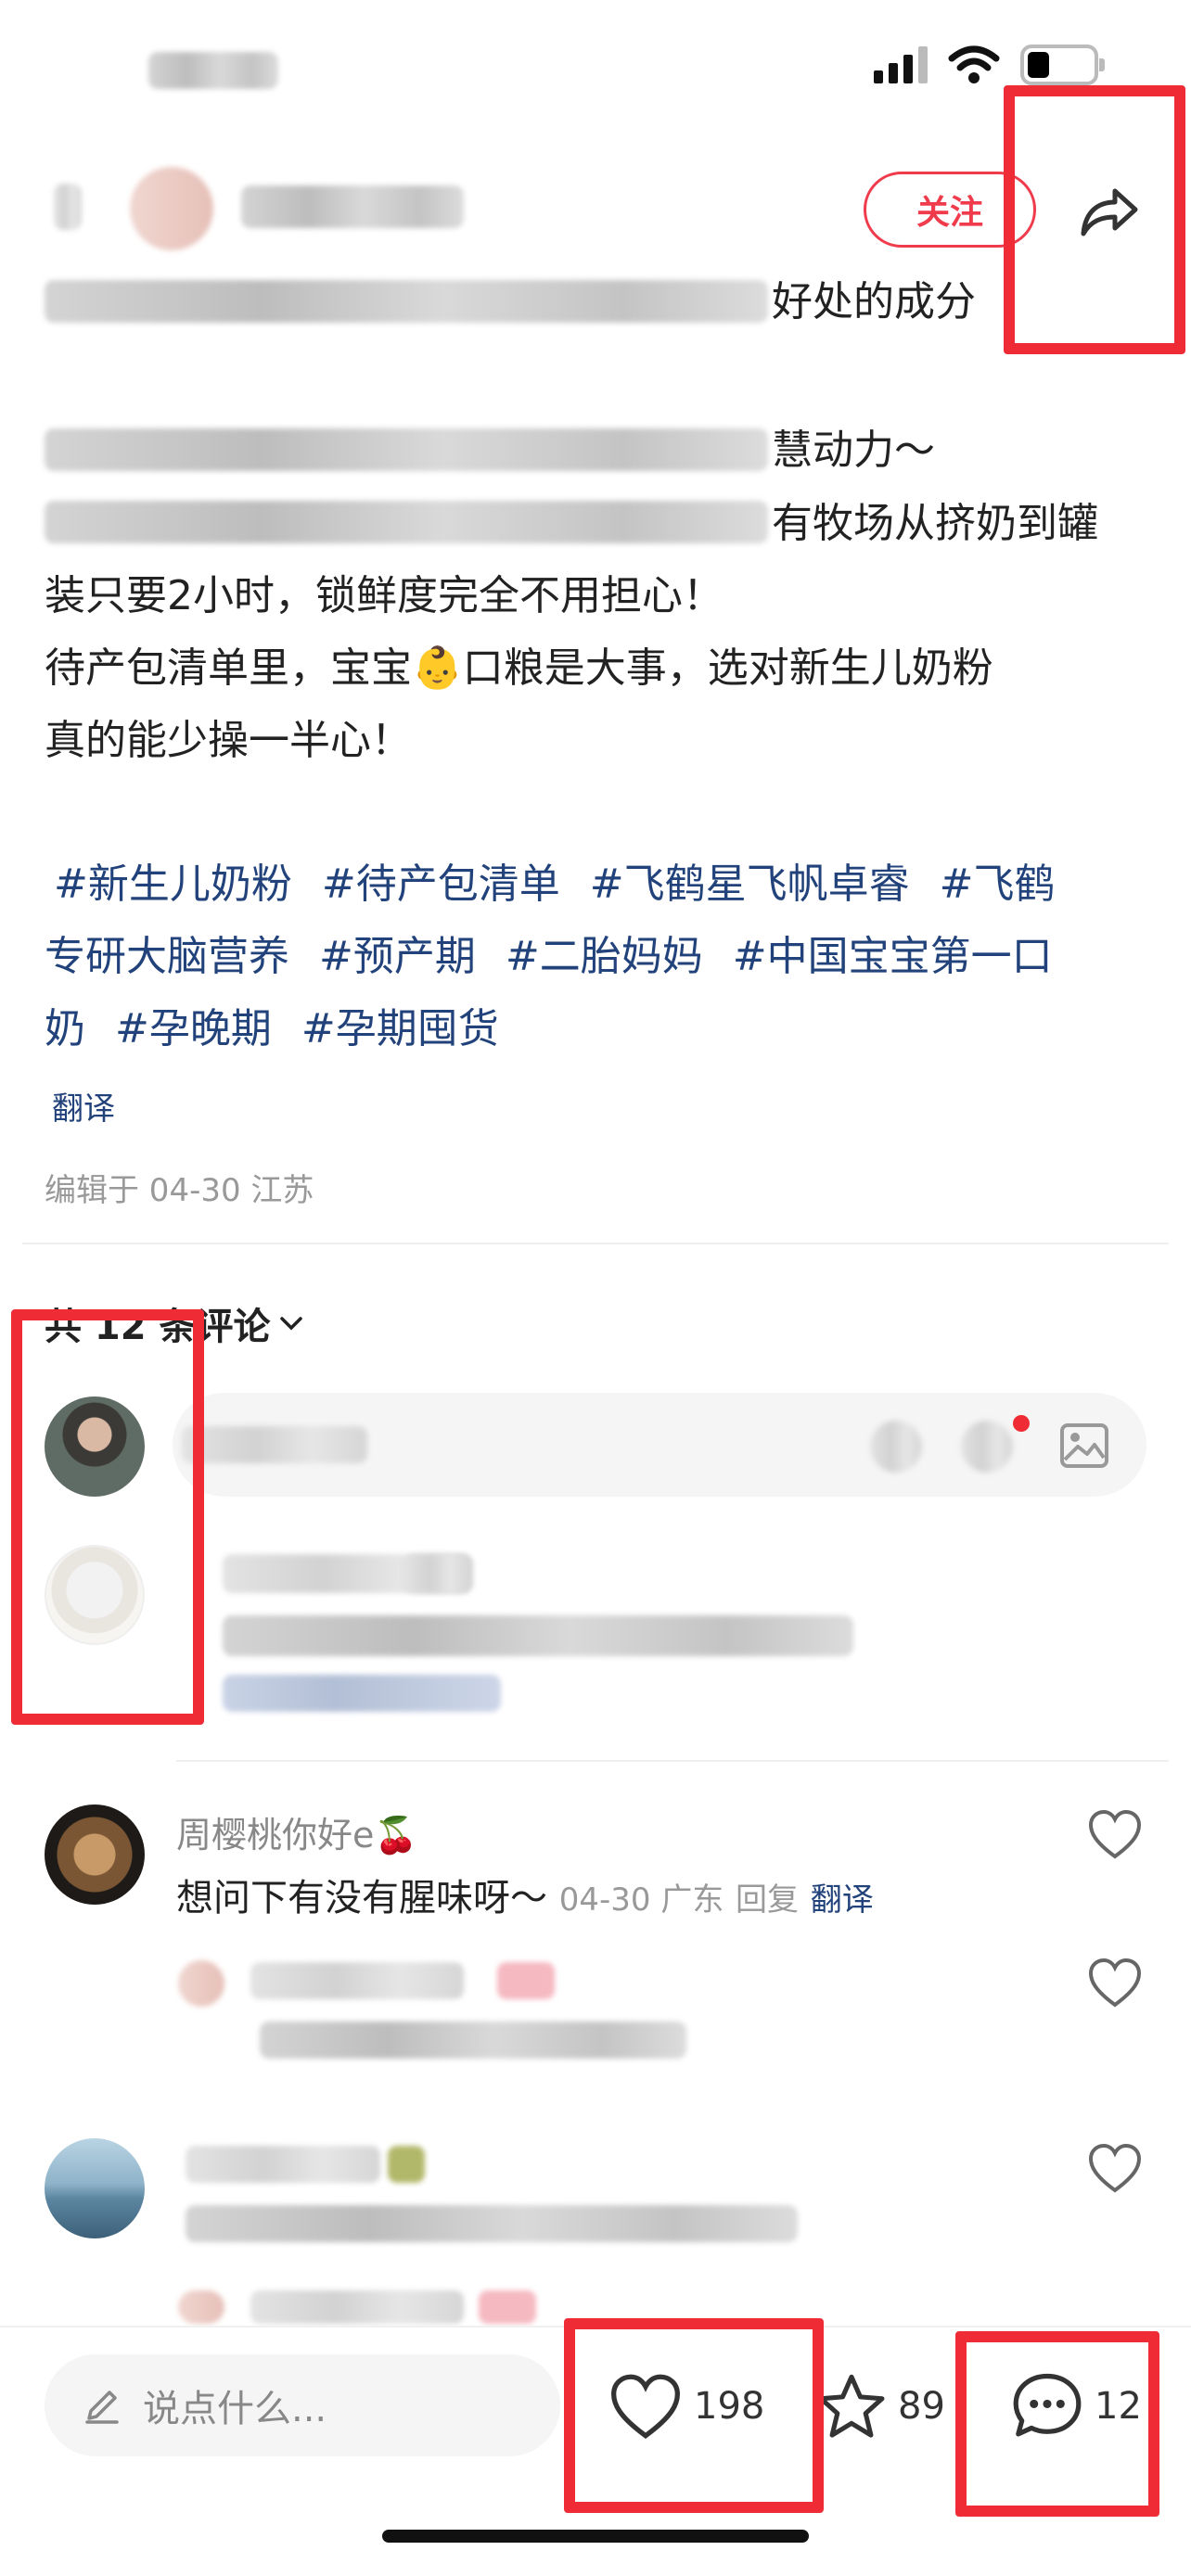 This screenshot has height=2576, width=1191. Describe the element at coordinates (83, 1106) in the screenshot. I see `translate-link: 翻译` at that location.